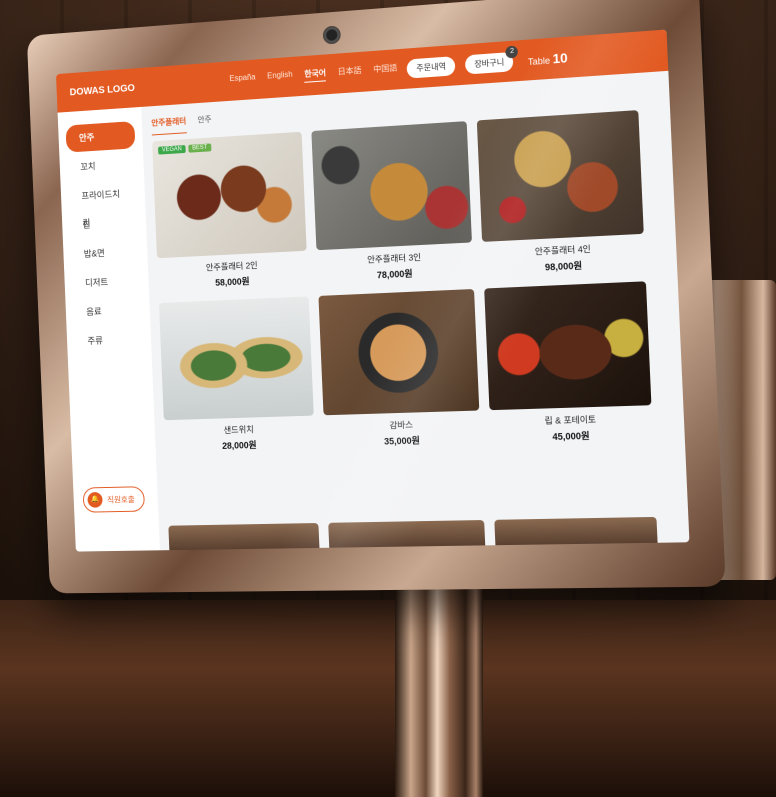 The image size is (776, 797). What do you see at coordinates (102, 90) in the screenshot?
I see `brand-logo: DOWAS LOGO` at bounding box center [102, 90].